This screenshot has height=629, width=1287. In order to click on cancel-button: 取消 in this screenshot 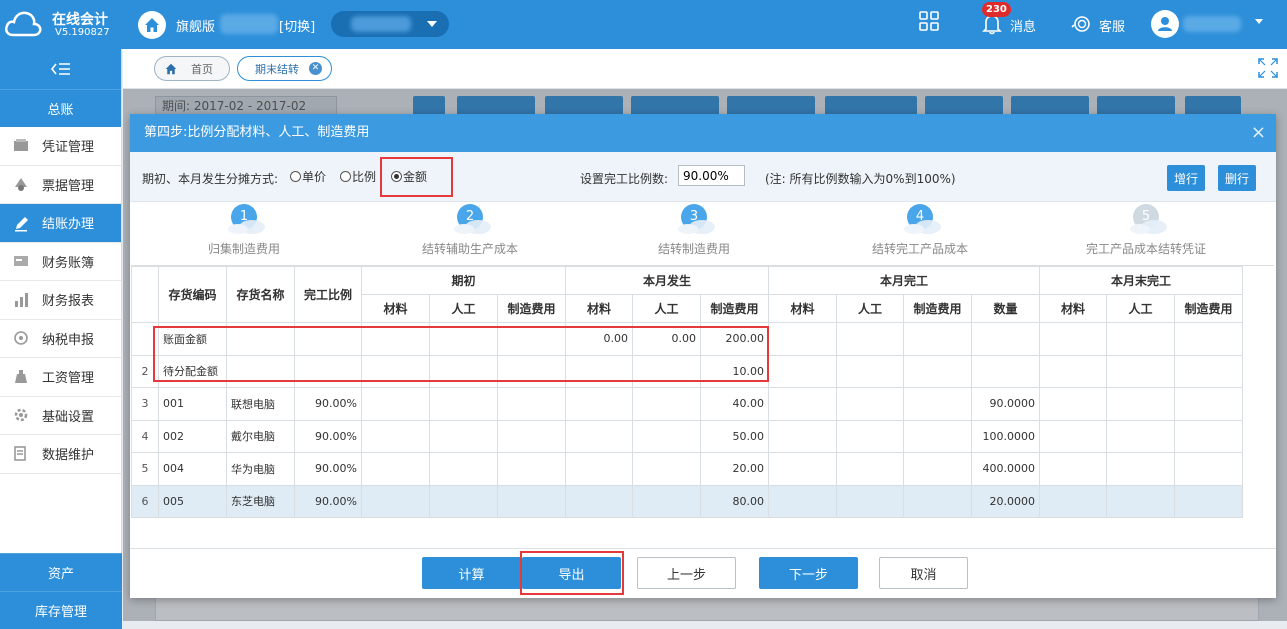, I will do `click(923, 573)`.